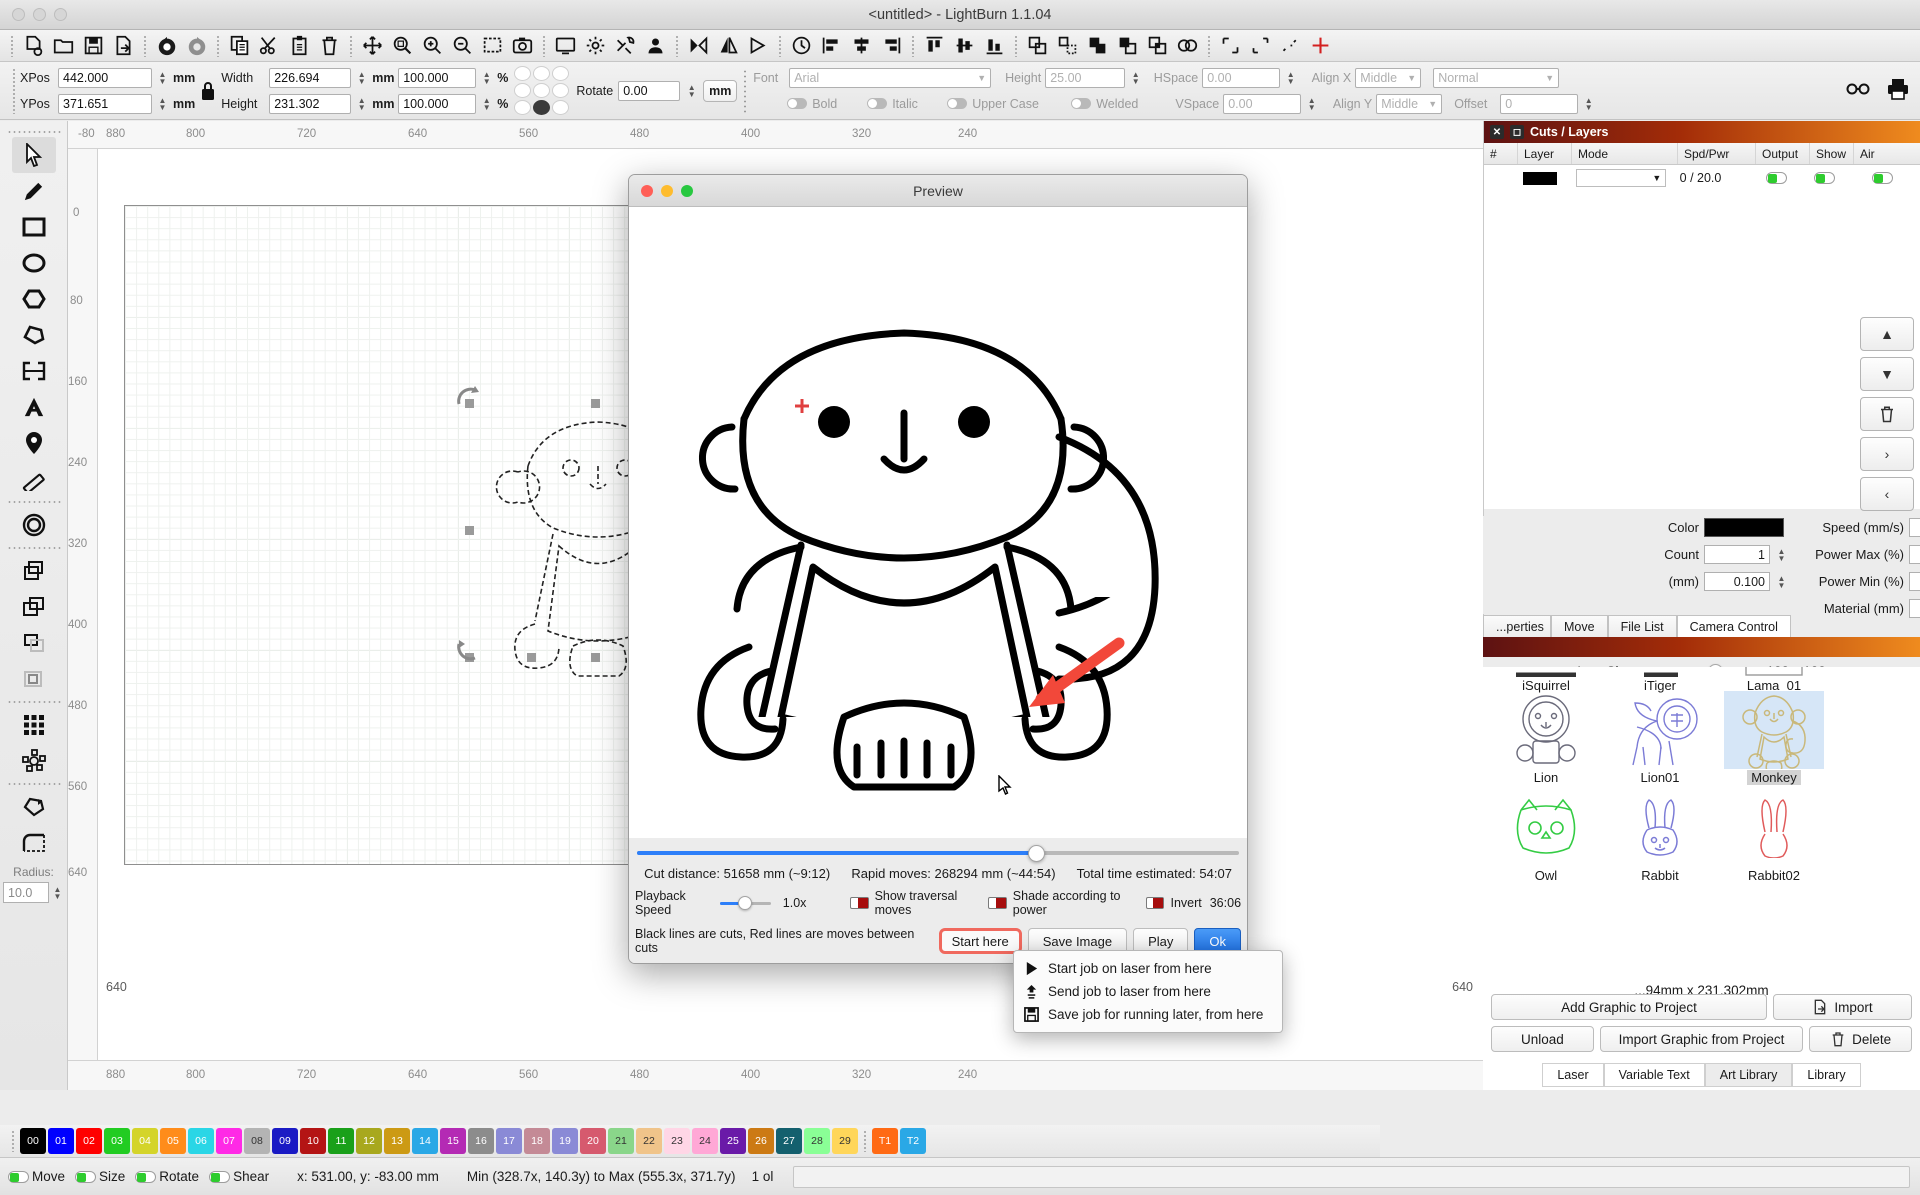 Image resolution: width=1920 pixels, height=1195 pixels. What do you see at coordinates (1187, 46) in the screenshot?
I see `weld-icon` at bounding box center [1187, 46].